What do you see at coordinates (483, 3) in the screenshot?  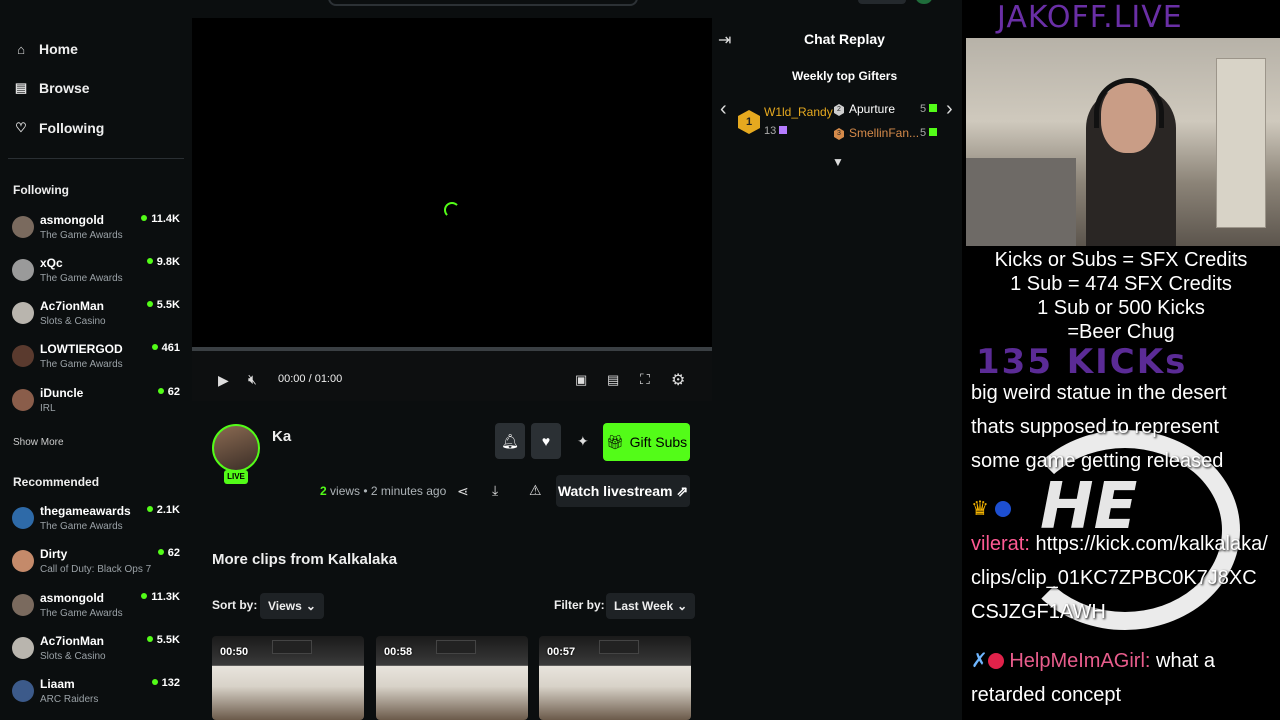 I see `search-bar` at bounding box center [483, 3].